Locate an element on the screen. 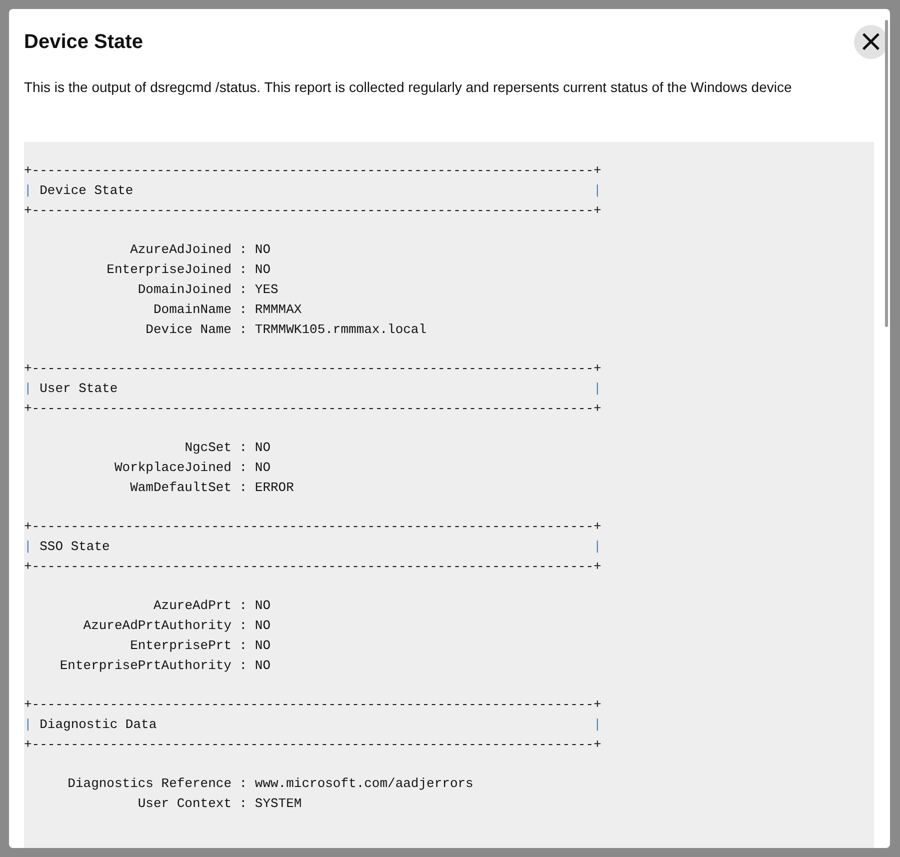  field-value: TRMMWK105.rmmmax.local is located at coordinates (340, 330).